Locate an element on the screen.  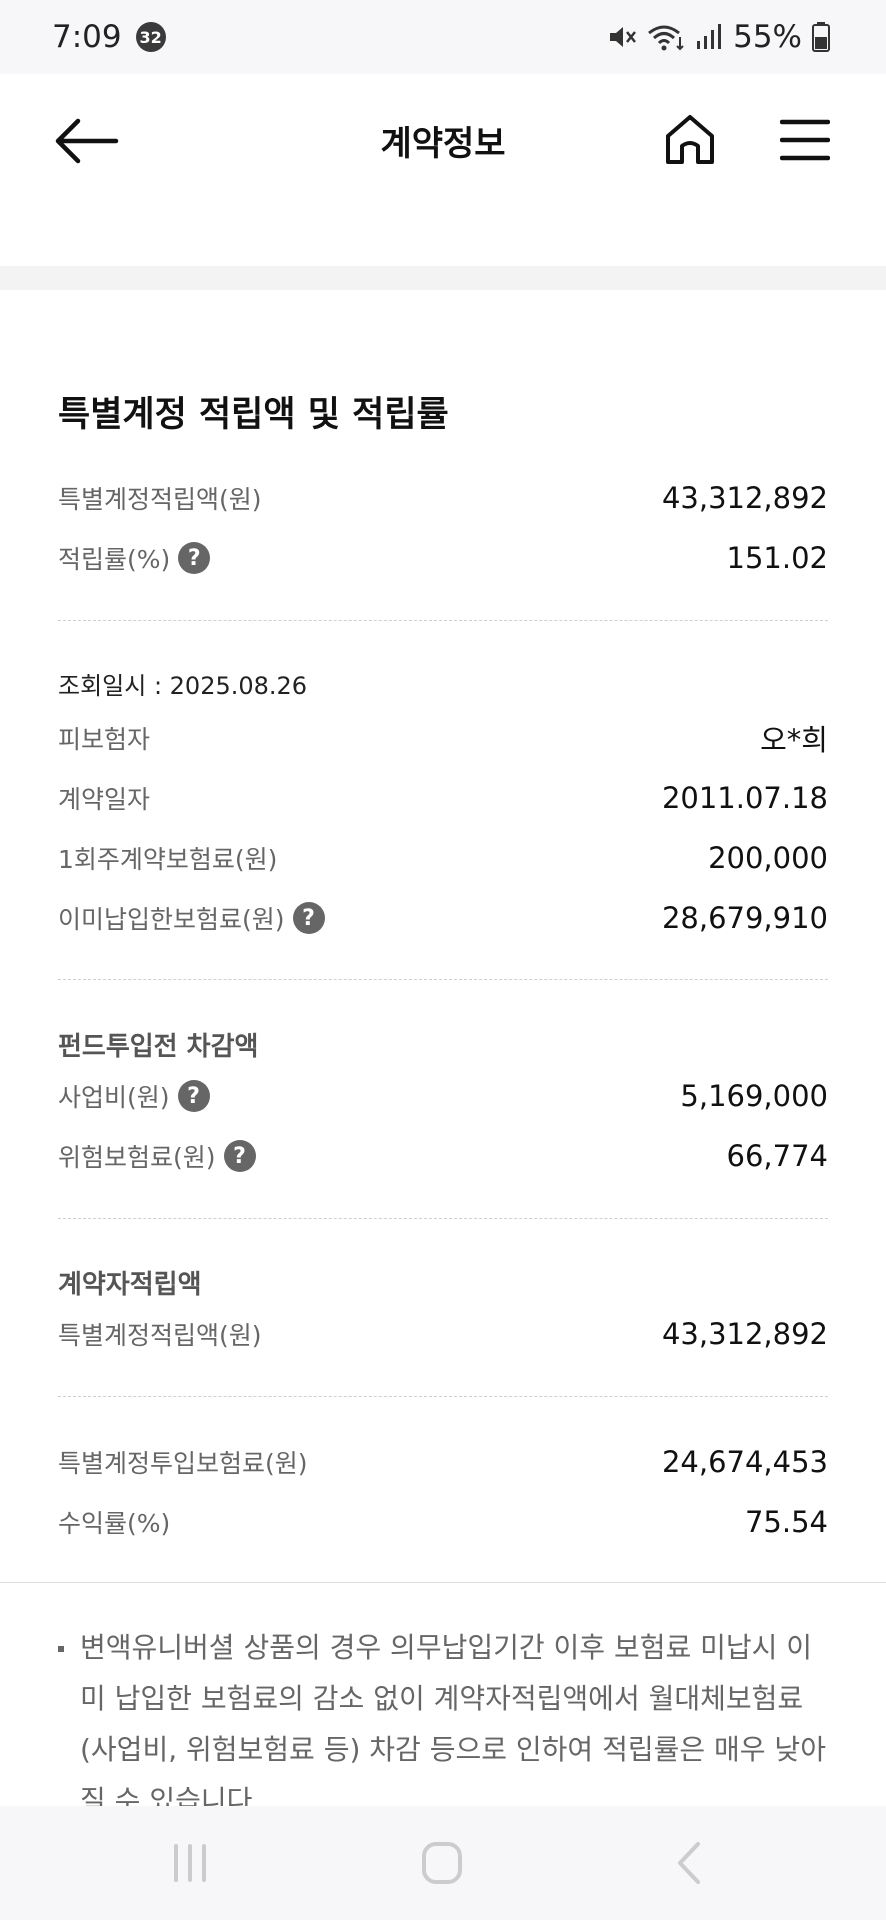
row-label-text: 이미납입한보험료(원) is located at coordinates (171, 919).